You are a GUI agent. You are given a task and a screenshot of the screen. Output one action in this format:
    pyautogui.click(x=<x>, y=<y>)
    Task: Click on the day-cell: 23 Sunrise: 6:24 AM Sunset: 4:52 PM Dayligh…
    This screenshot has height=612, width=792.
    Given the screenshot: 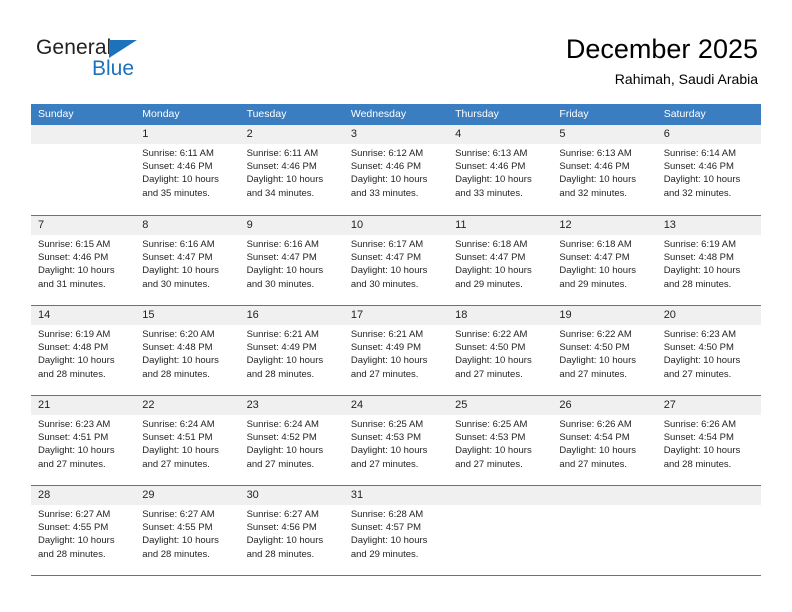 What is the action you would take?
    pyautogui.click(x=291, y=440)
    